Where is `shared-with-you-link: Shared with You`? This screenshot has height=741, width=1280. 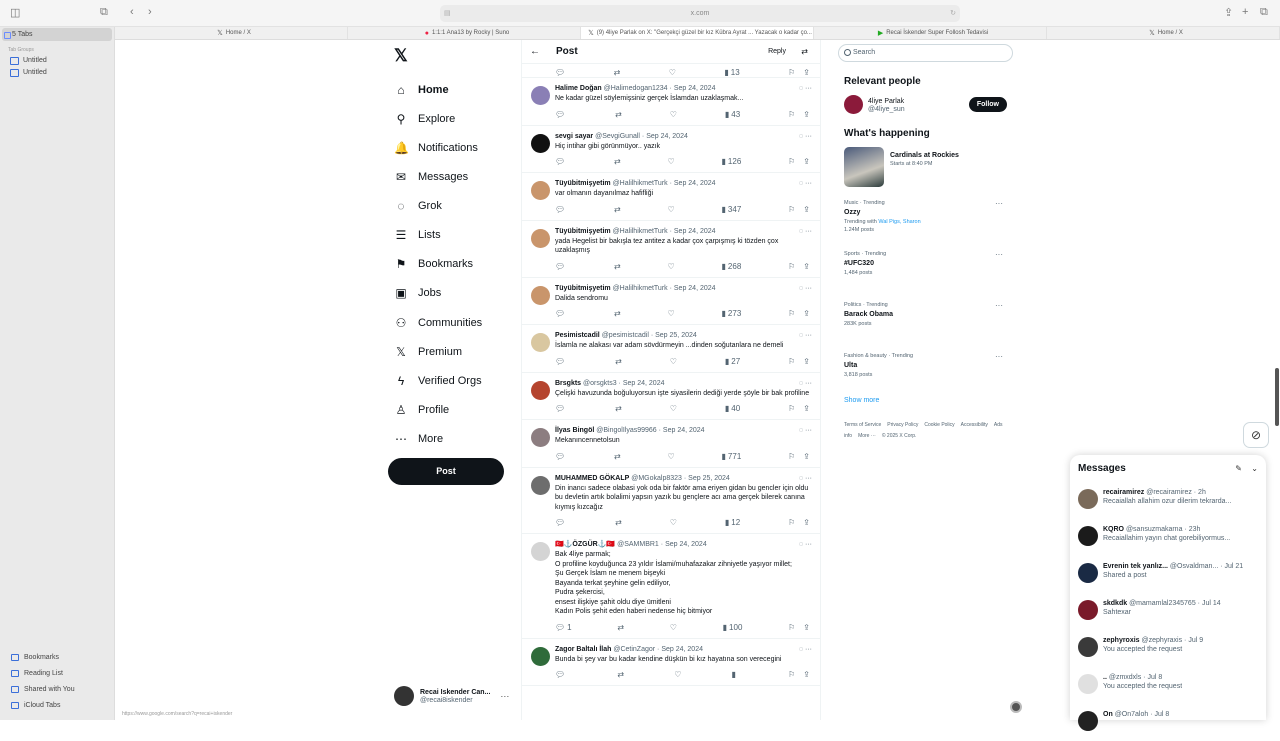 shared-with-you-link: Shared with You is located at coordinates (57, 690).